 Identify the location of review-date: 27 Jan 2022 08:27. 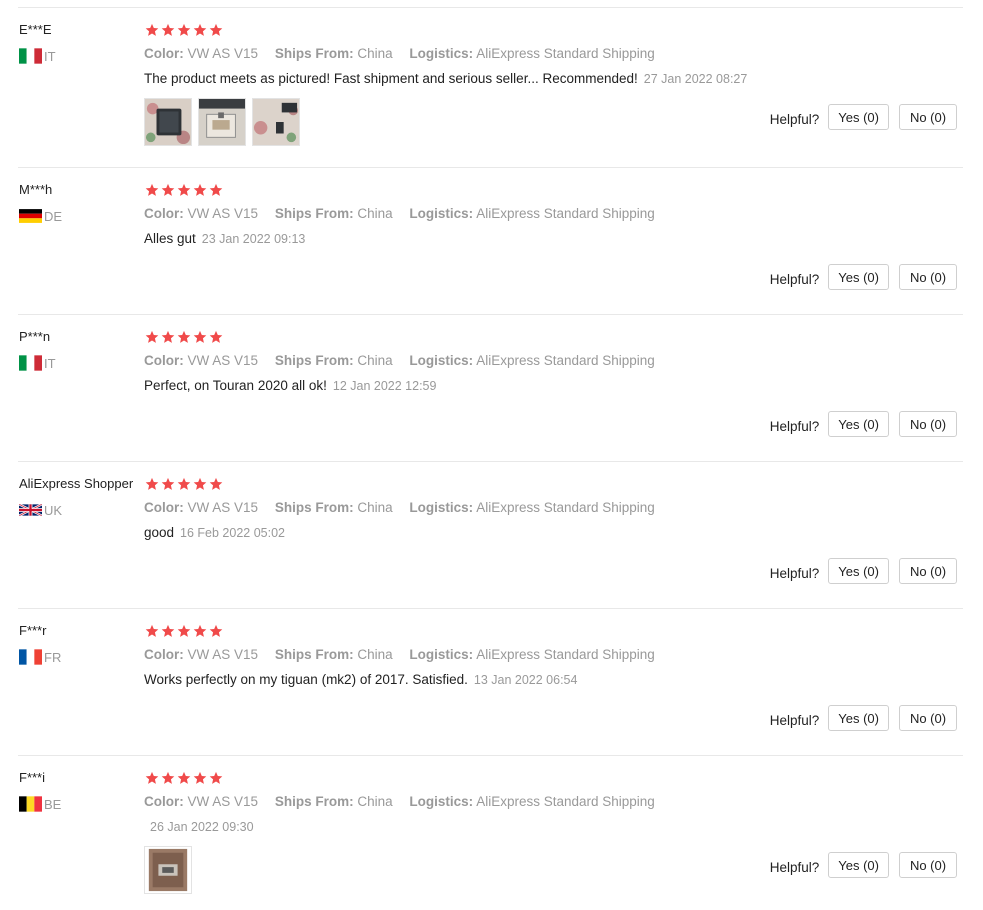
(695, 79).